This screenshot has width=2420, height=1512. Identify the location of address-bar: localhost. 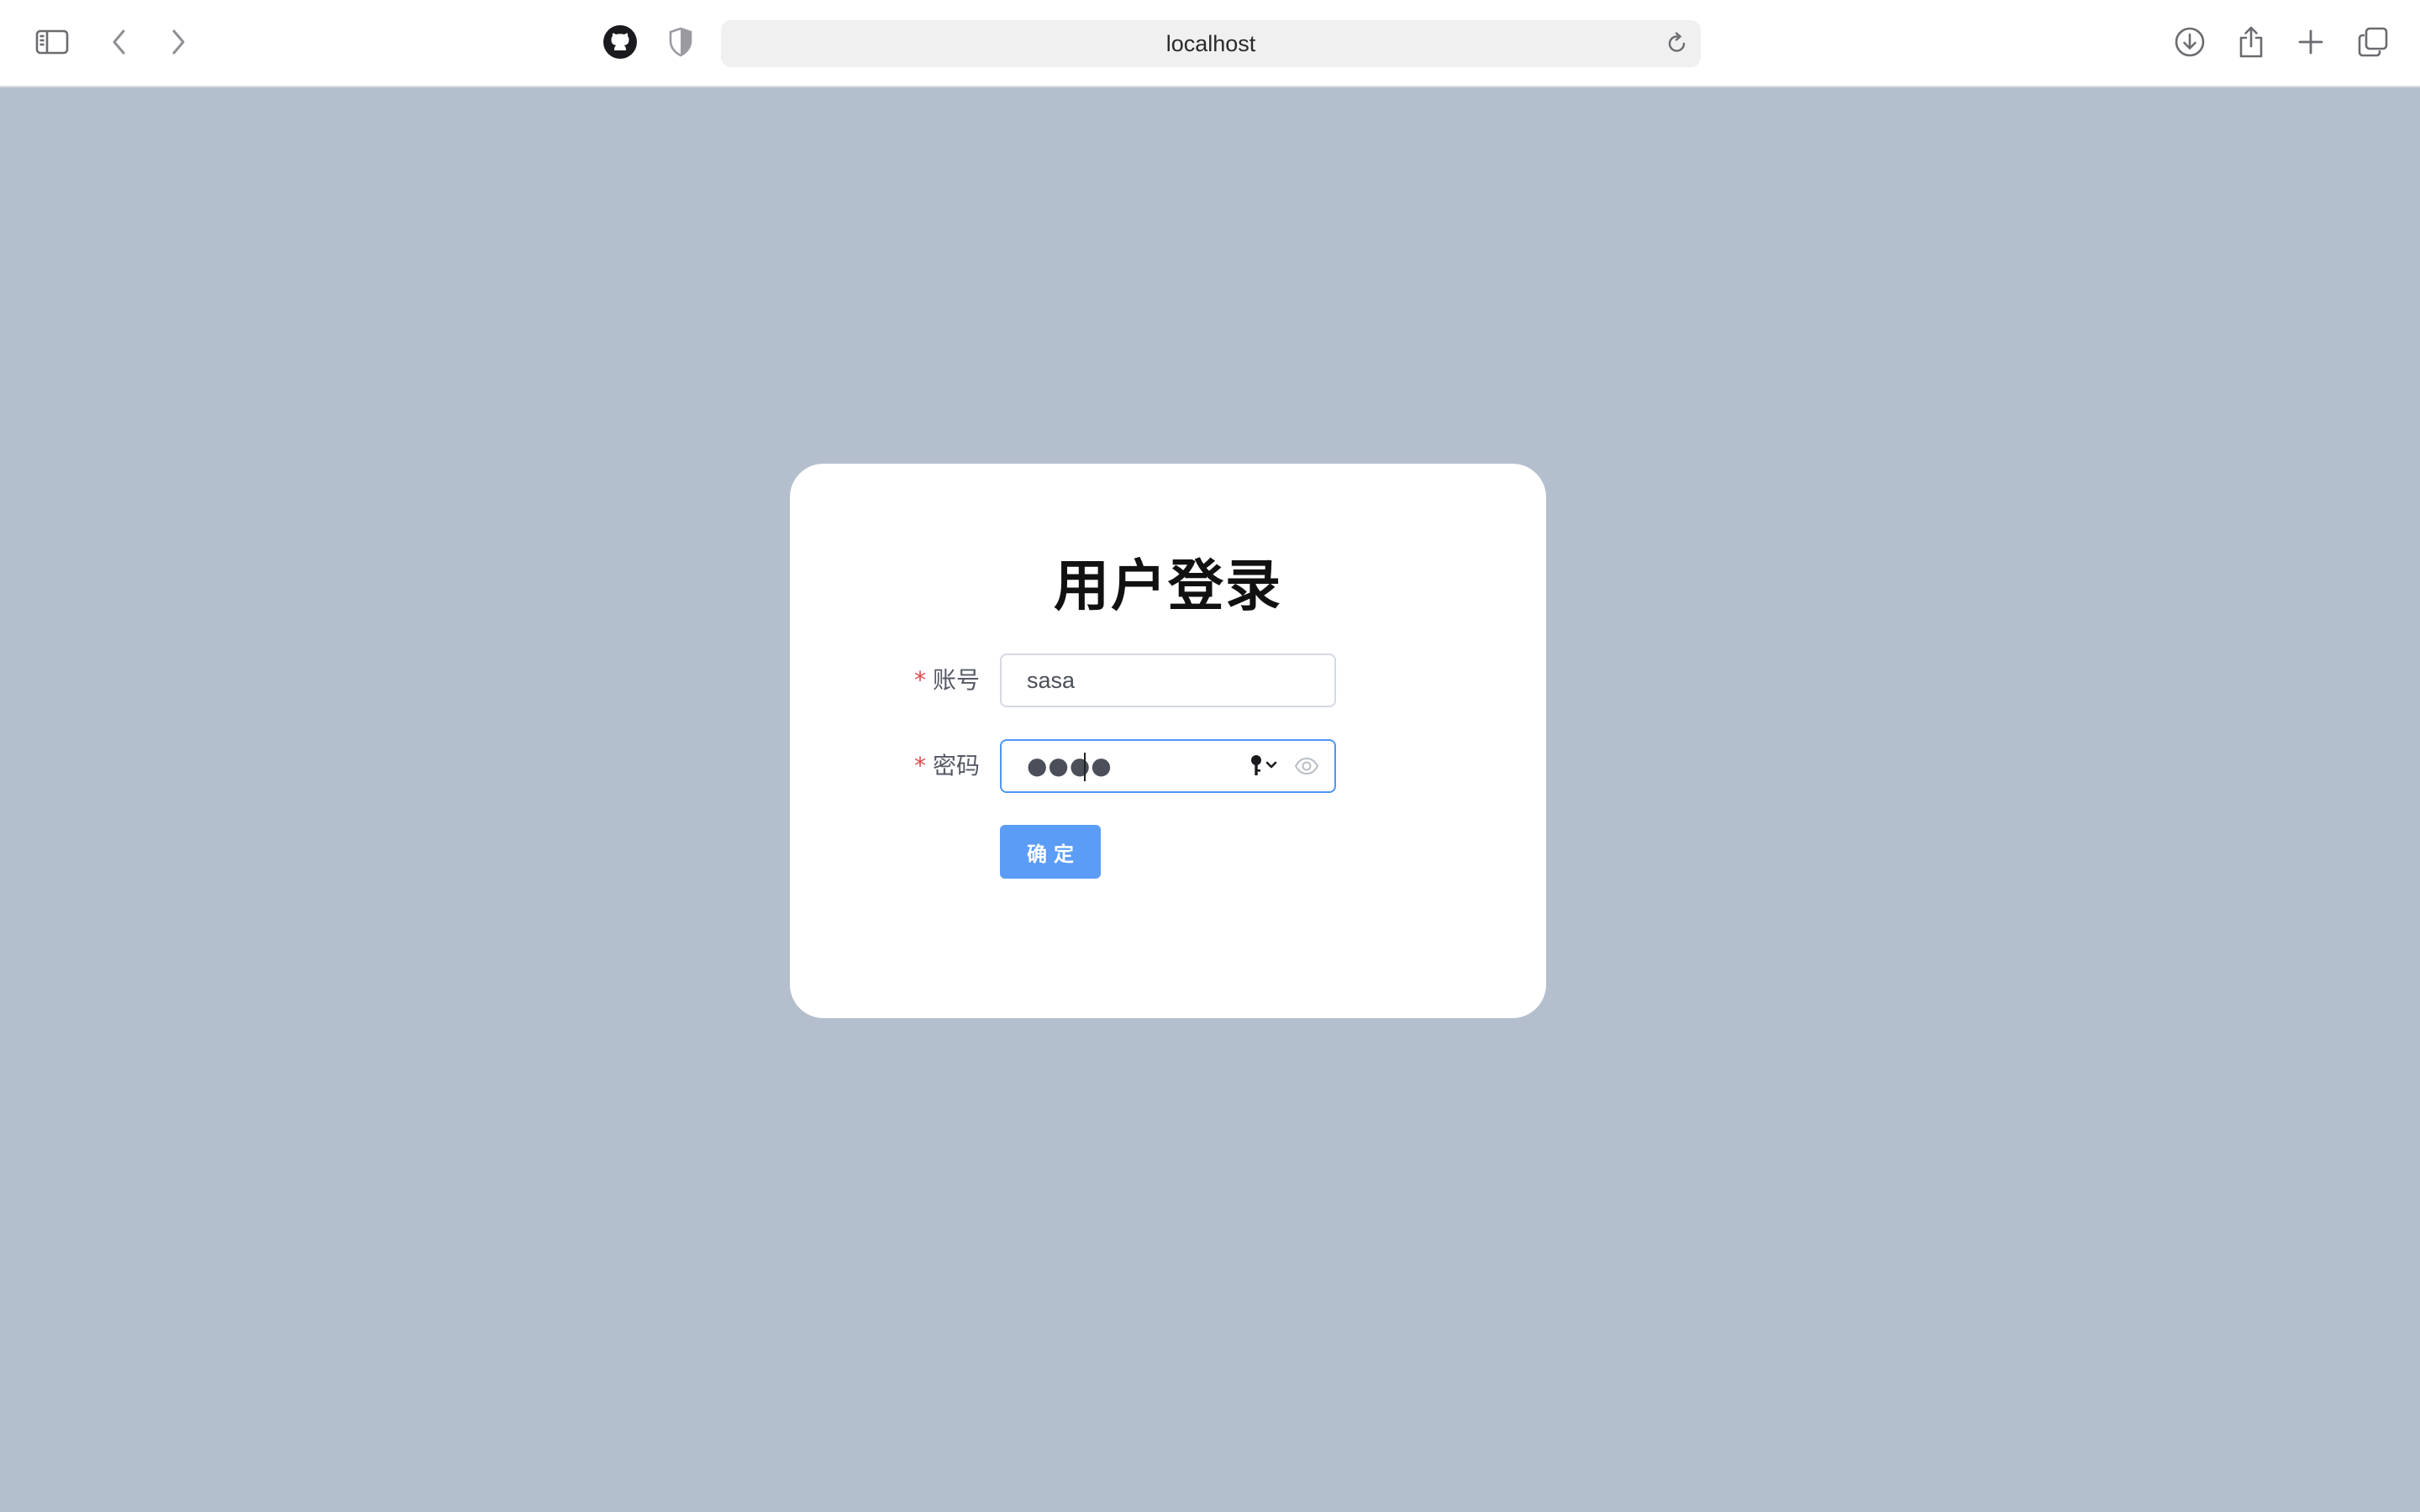
(1211, 43).